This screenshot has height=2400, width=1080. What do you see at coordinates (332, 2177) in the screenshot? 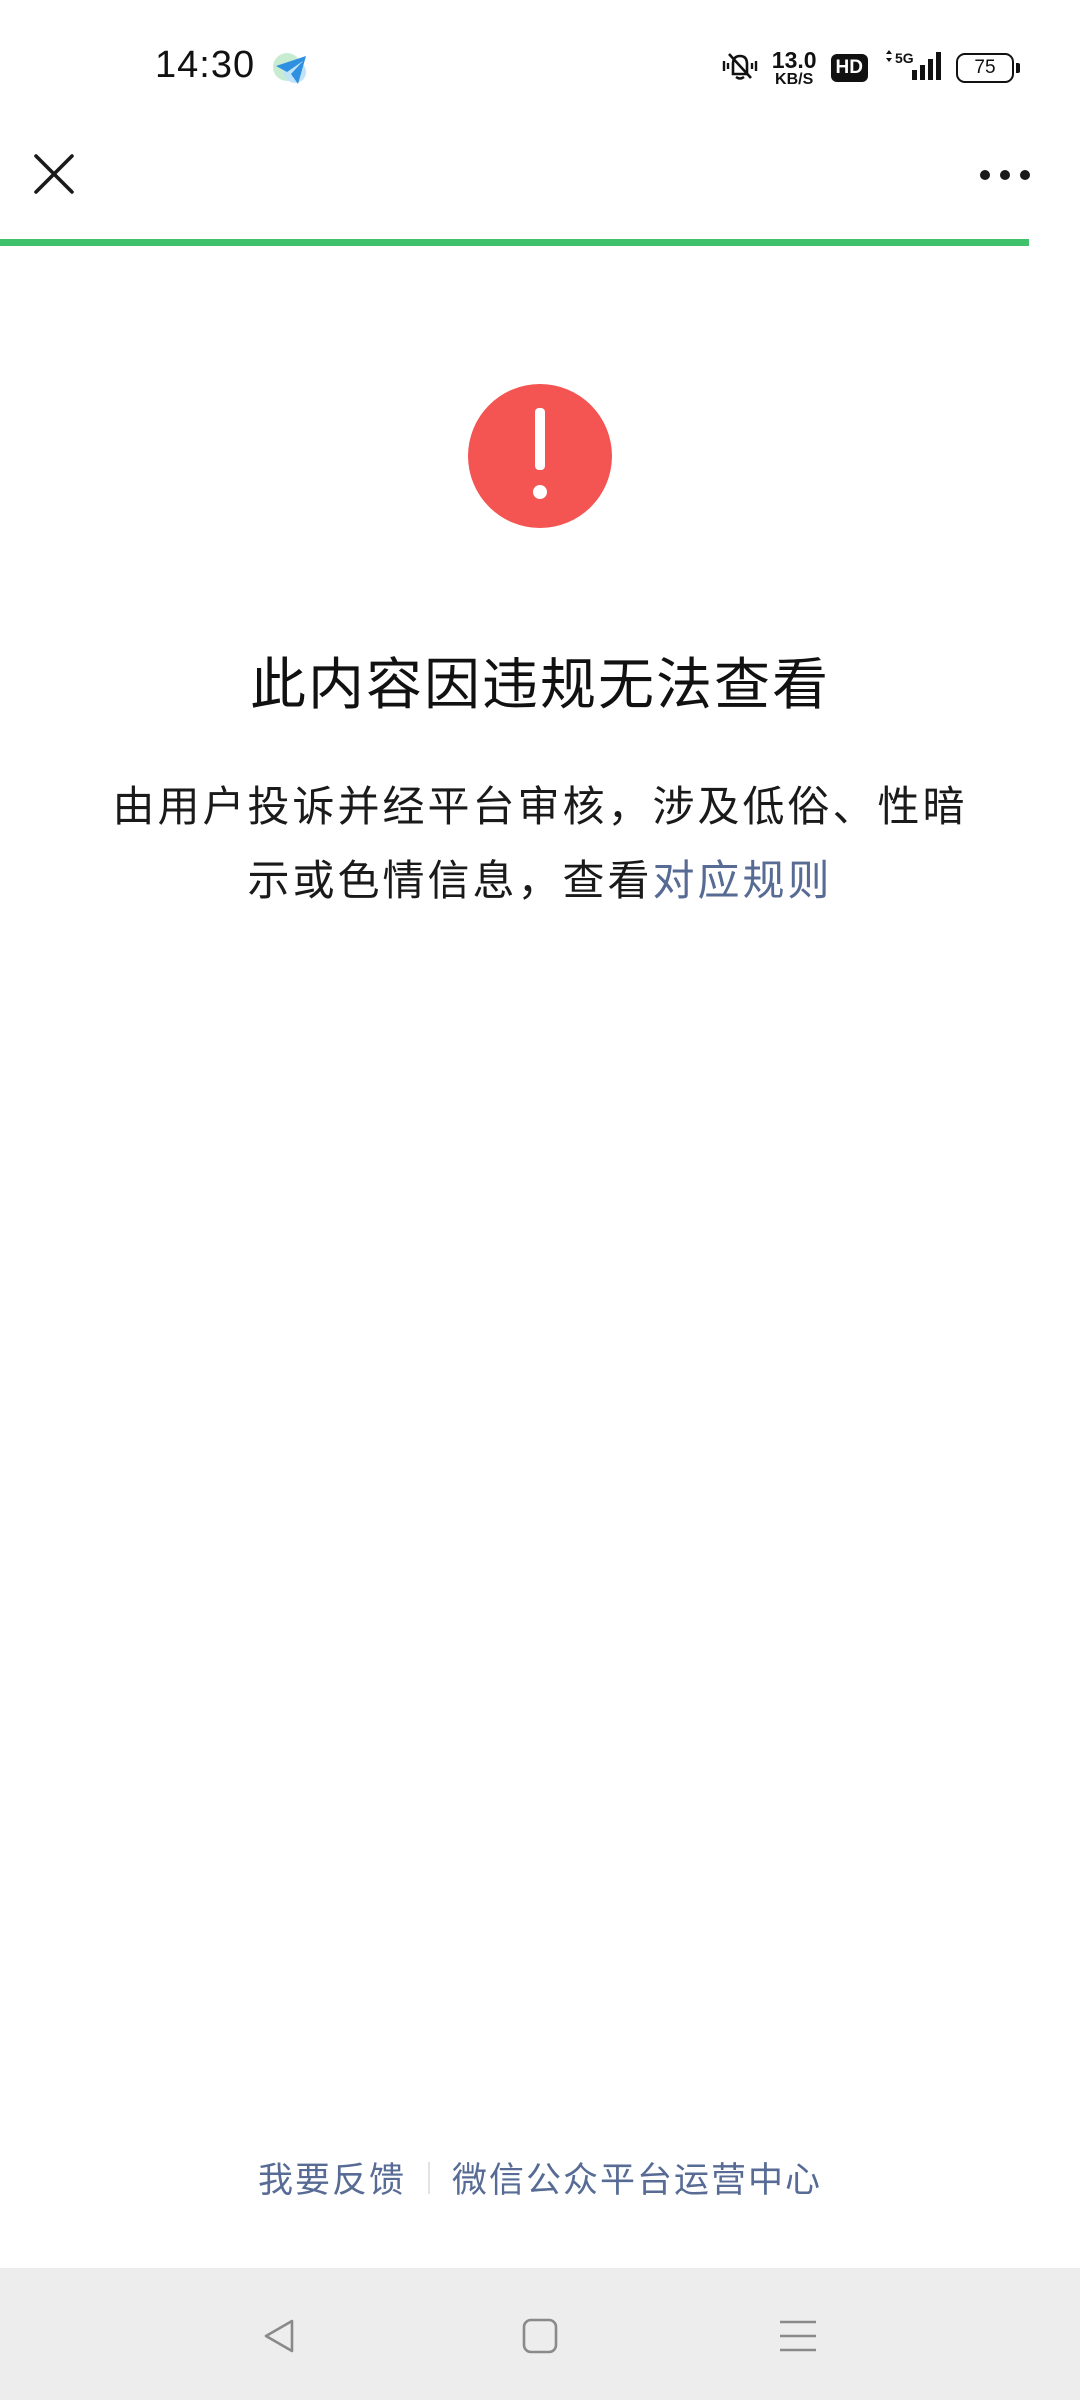
I see `feedback-link: 我要反馈` at bounding box center [332, 2177].